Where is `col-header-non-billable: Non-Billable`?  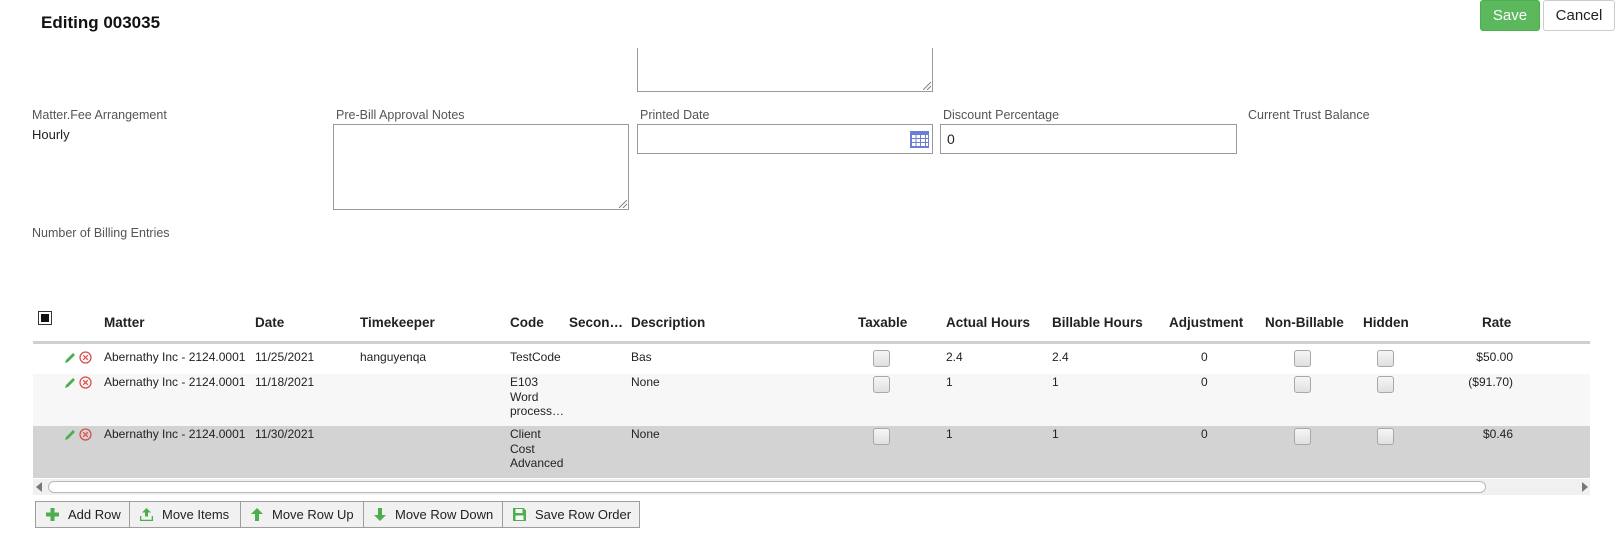
col-header-non-billable: Non-Billable is located at coordinates (1304, 322).